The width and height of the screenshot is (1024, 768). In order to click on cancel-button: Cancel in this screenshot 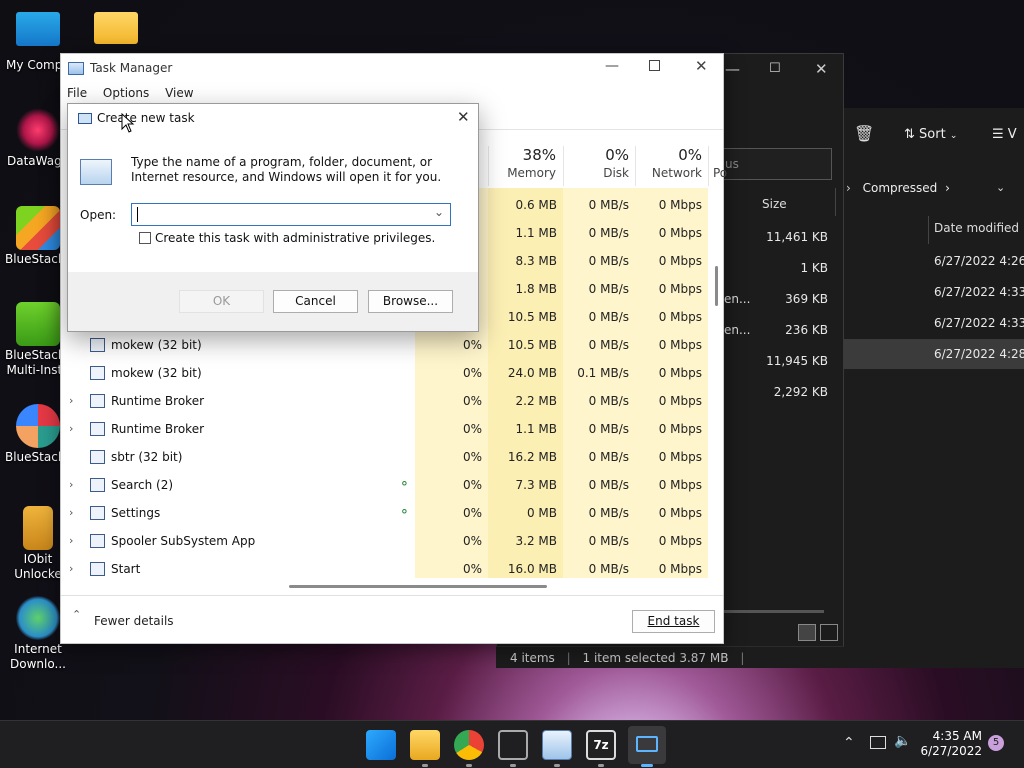, I will do `click(315, 301)`.